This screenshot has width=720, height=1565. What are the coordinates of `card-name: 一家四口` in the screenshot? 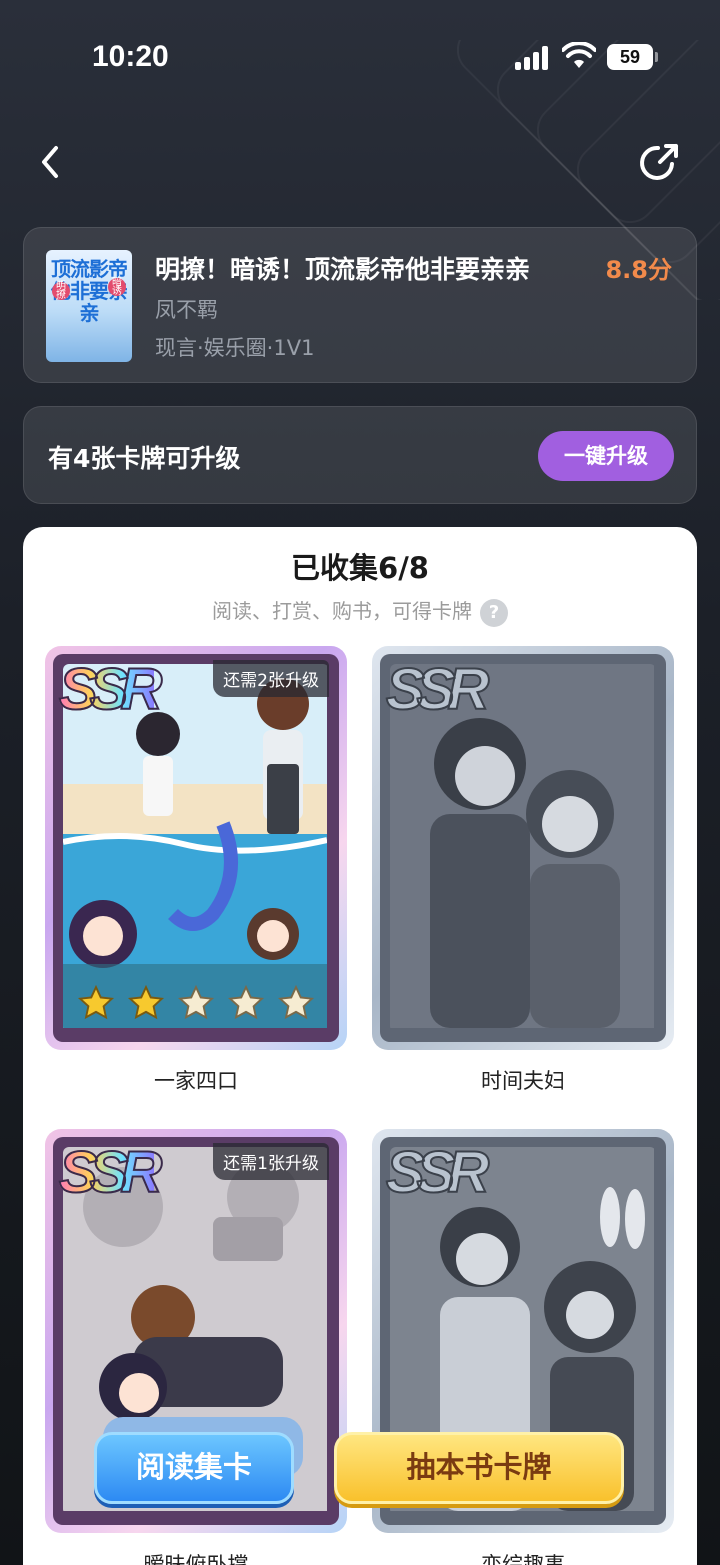 It's located at (196, 1081).